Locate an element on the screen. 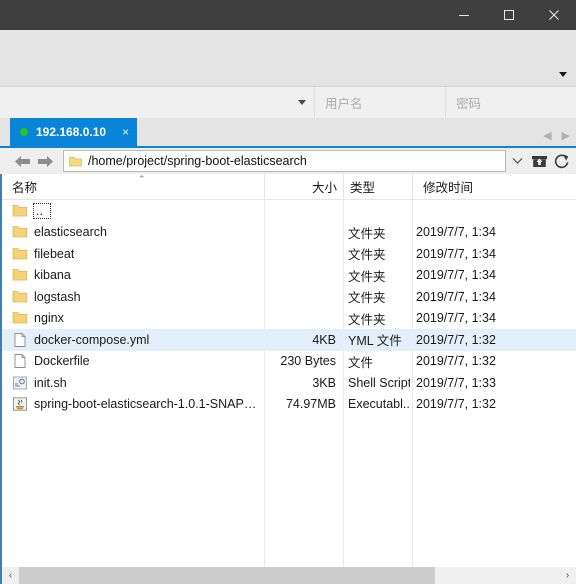 This screenshot has width=576, height=584. upload-button is located at coordinates (539, 161).